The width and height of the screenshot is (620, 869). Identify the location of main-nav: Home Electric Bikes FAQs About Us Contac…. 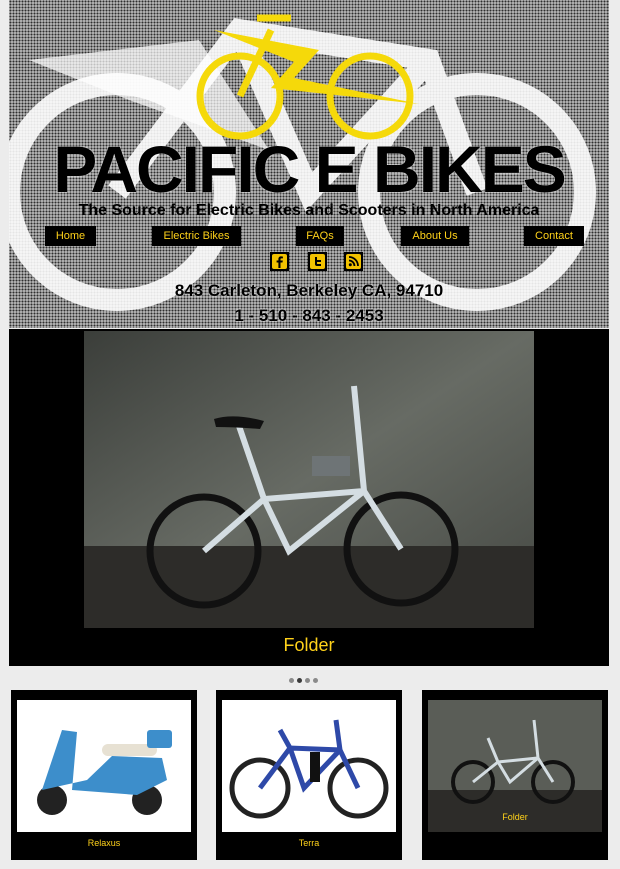
(309, 236).